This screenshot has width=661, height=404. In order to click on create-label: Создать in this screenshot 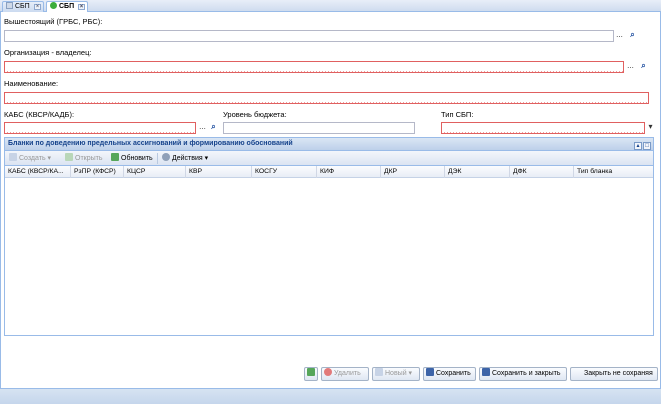, I will do `click(32, 158)`.